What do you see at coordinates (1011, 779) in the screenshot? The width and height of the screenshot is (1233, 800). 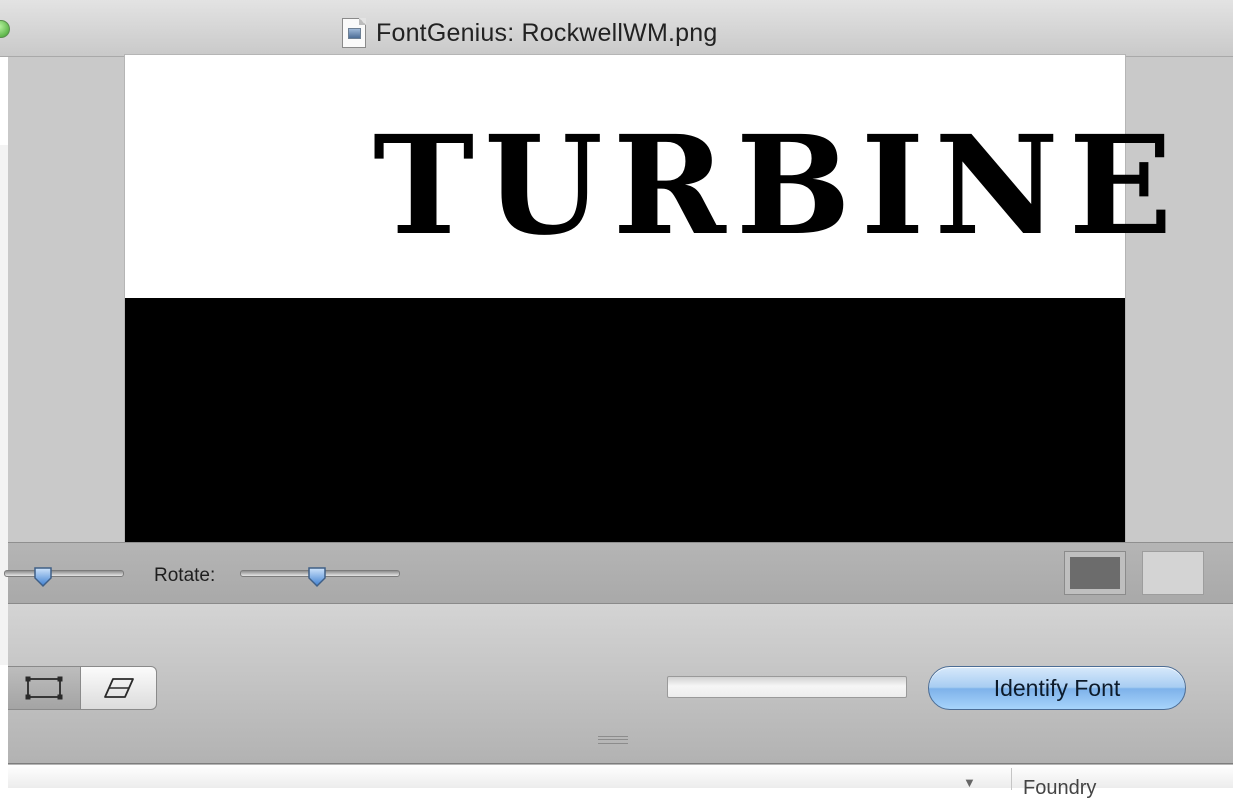 I see `column-separator` at bounding box center [1011, 779].